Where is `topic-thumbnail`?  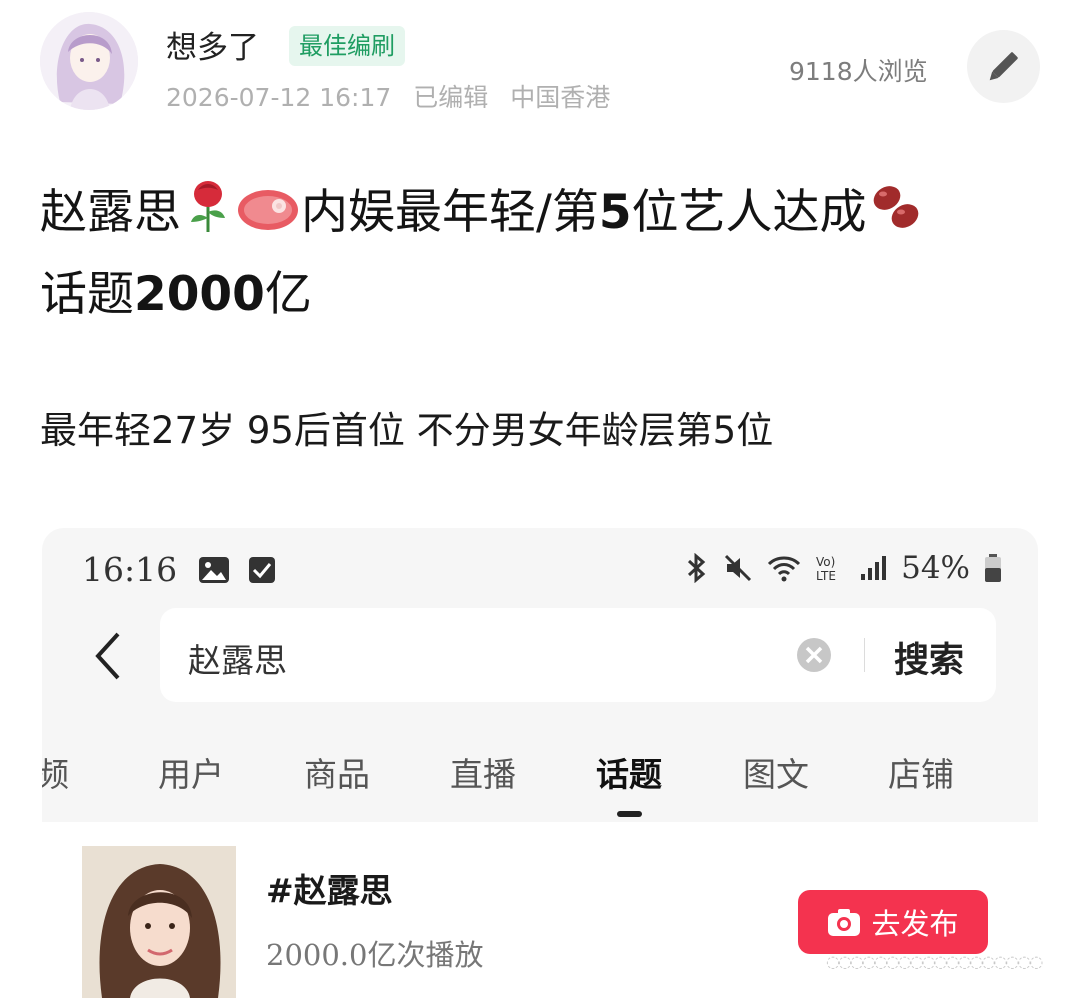 topic-thumbnail is located at coordinates (159, 922).